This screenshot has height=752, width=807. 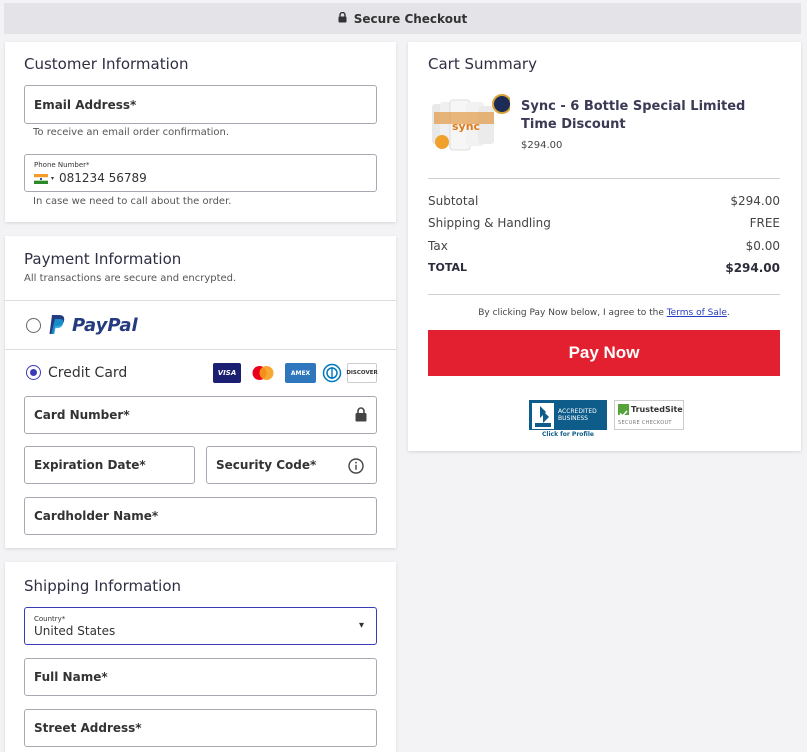 I want to click on full-name-field: Full Name*, so click(x=200, y=677).